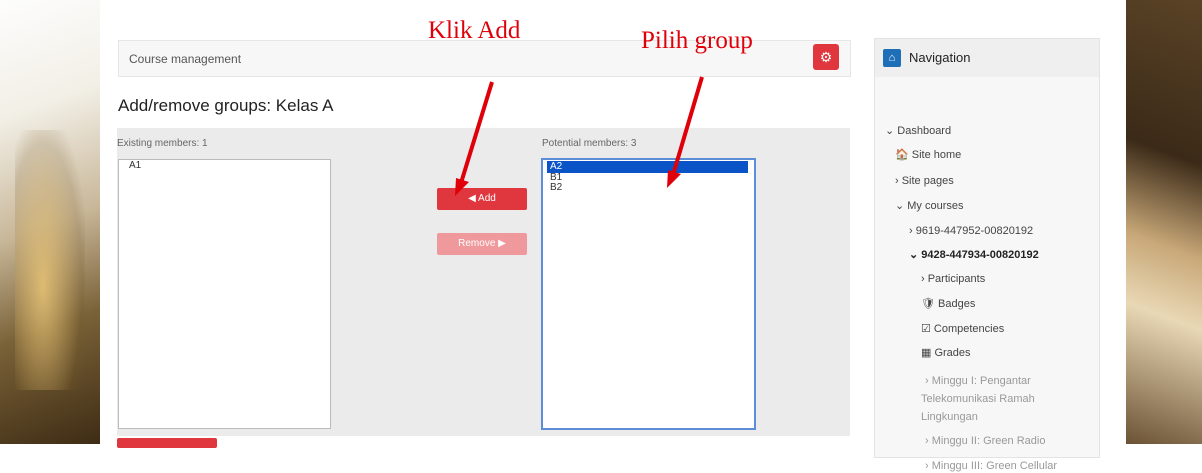  Describe the element at coordinates (226, 105) in the screenshot. I see `page-title: Add/remove groups: Kelas A` at that location.